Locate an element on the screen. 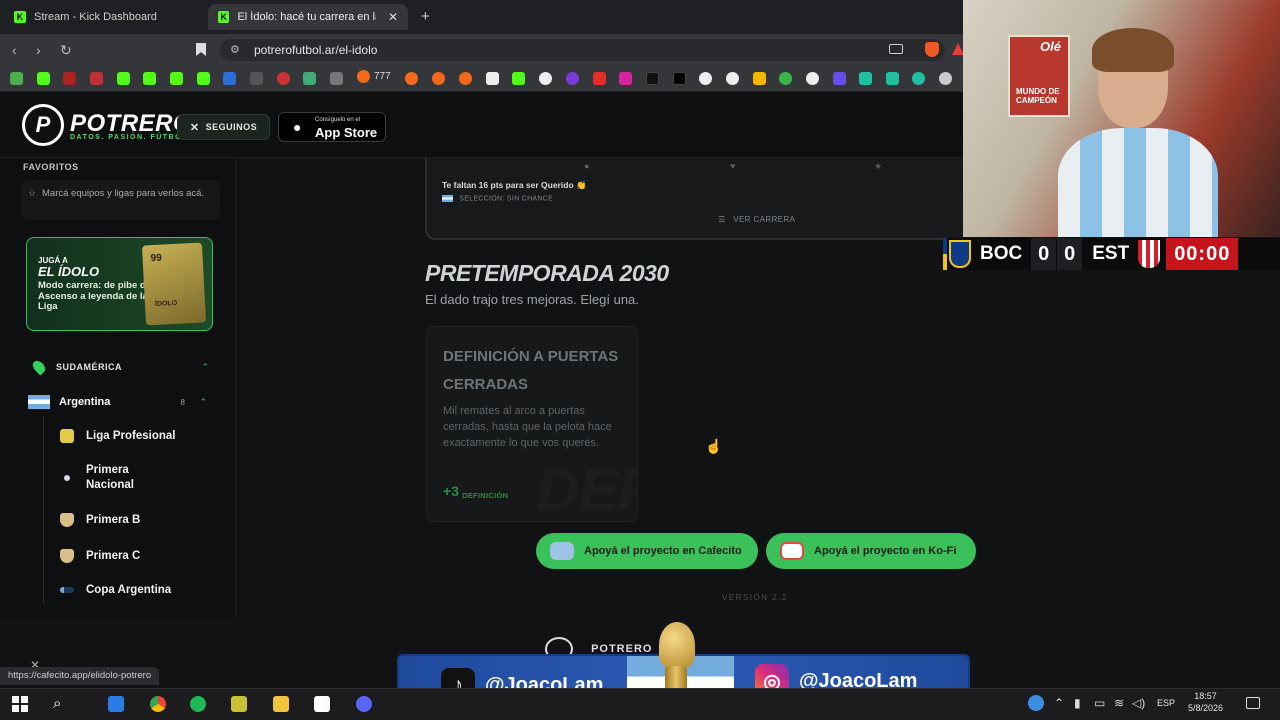  close-tab-icon: ✕ is located at coordinates (393, 17).